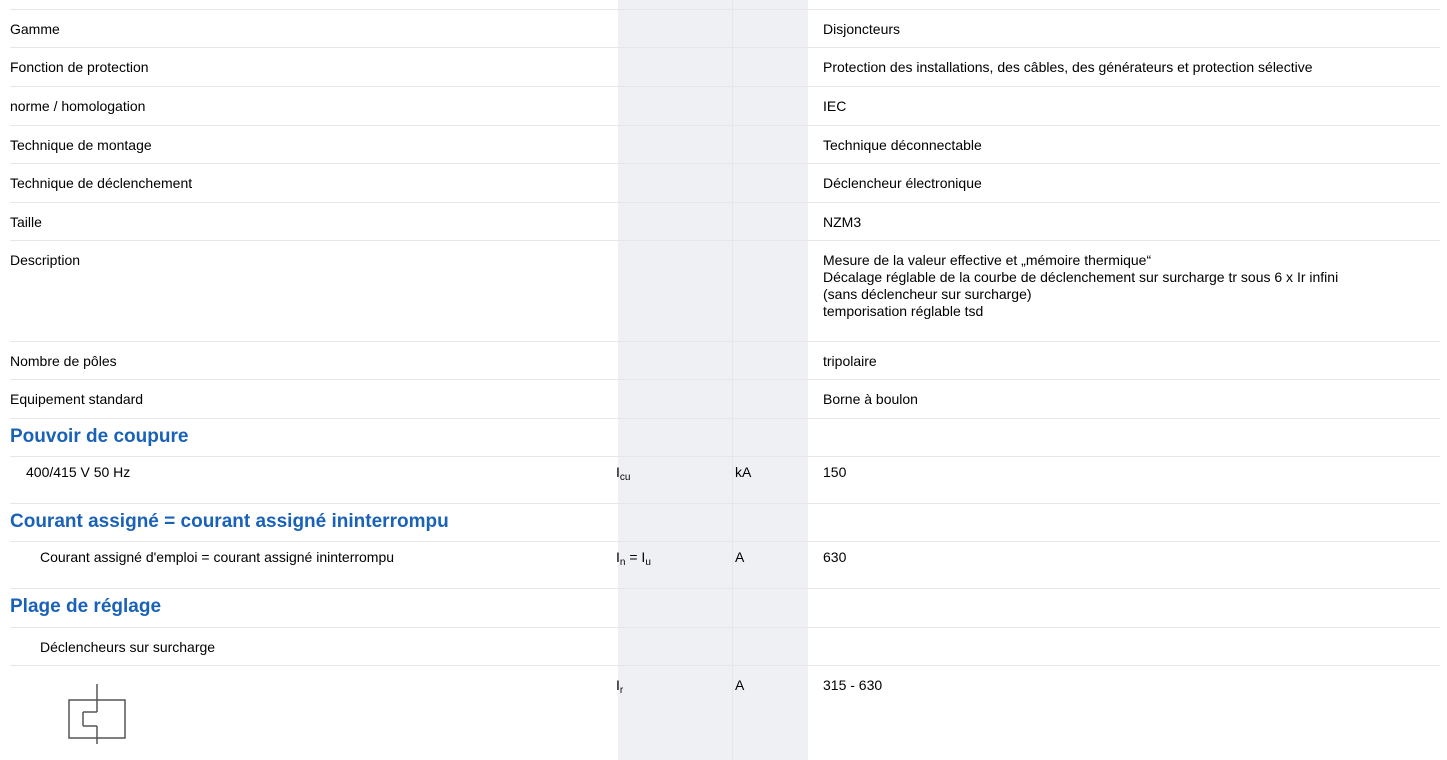 Image resolution: width=1447 pixels, height=760 pixels. Describe the element at coordinates (835, 472) in the screenshot. I see `spec-value: 150` at that location.